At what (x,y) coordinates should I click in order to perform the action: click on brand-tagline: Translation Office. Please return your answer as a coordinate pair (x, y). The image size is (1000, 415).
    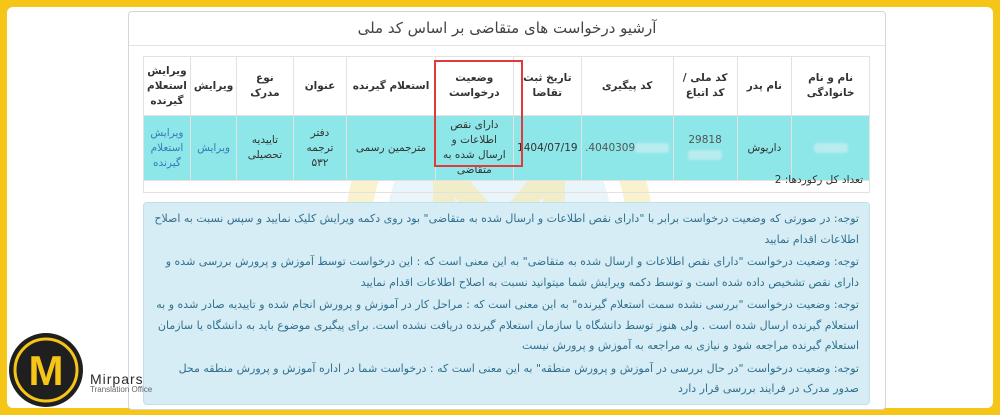
    Looking at the image, I should click on (121, 389).